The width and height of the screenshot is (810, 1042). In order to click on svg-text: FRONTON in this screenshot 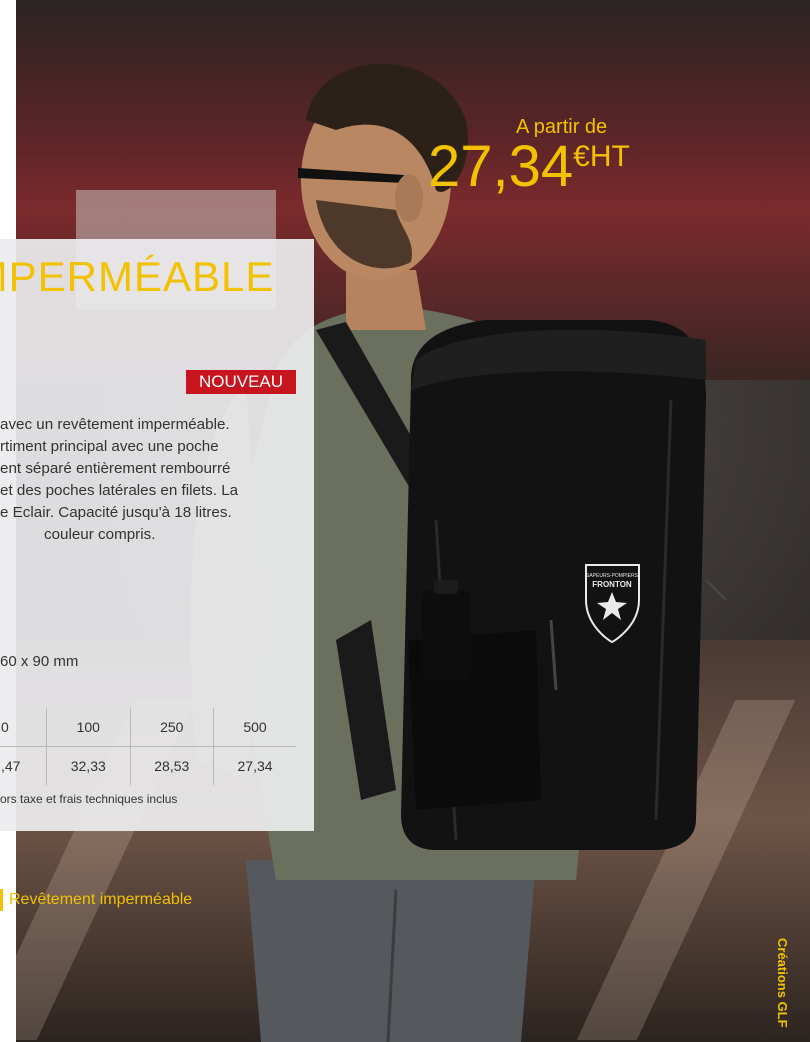, I will do `click(612, 584)`.